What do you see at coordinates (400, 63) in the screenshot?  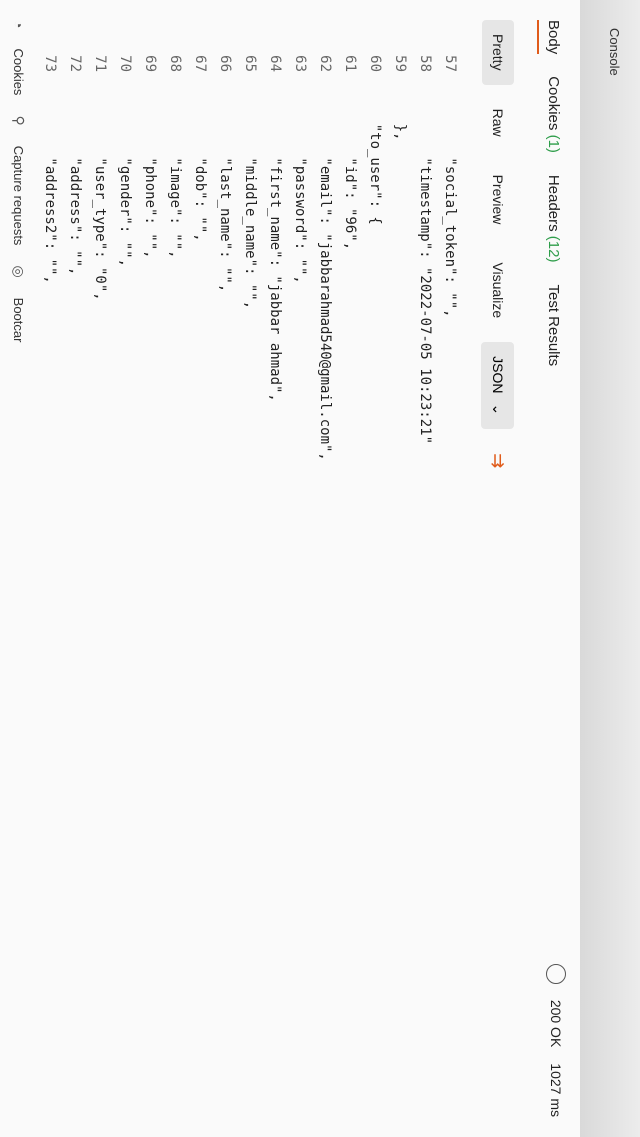 I see `line-number: 59` at bounding box center [400, 63].